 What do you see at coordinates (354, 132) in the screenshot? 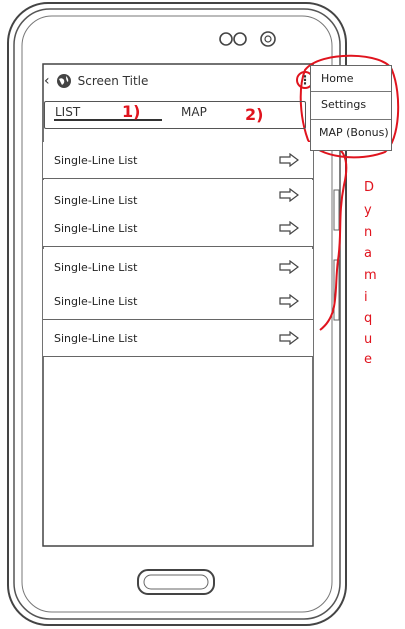
I see `menu-item-map-bonus: MAP (Bonus)` at bounding box center [354, 132].